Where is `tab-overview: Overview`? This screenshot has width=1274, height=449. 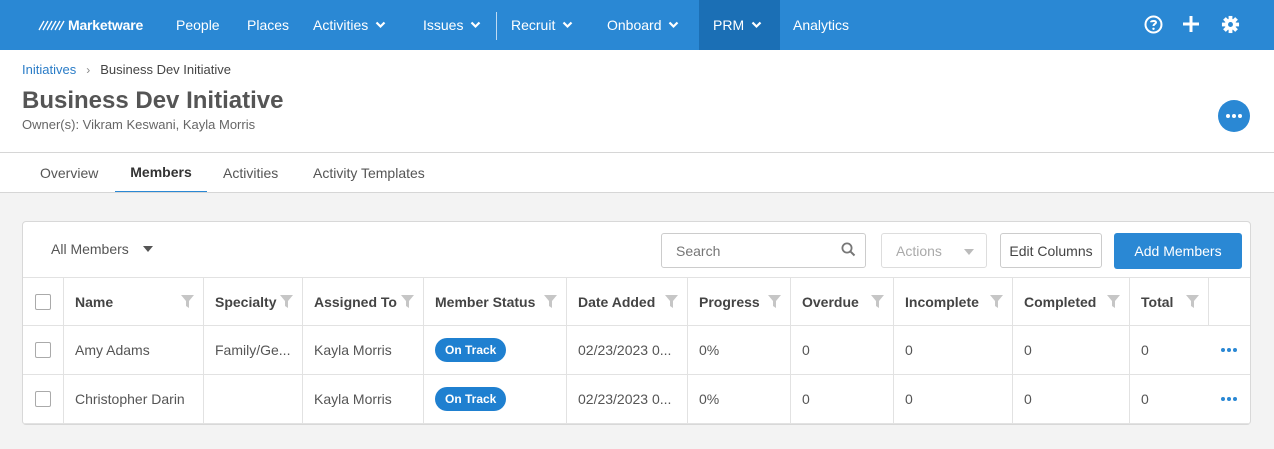 tab-overview: Overview is located at coordinates (69, 173).